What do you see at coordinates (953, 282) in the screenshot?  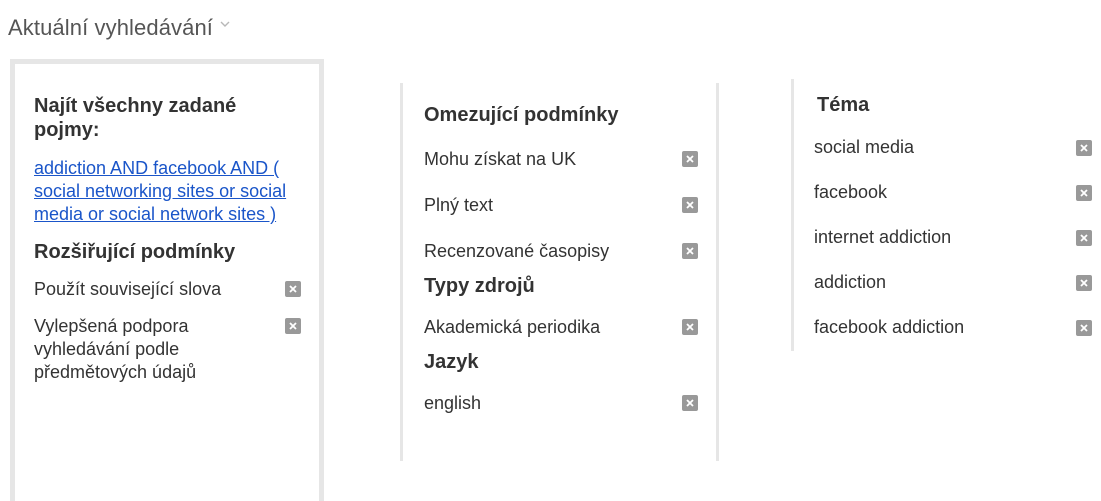 I see `subject-item: addiction` at bounding box center [953, 282].